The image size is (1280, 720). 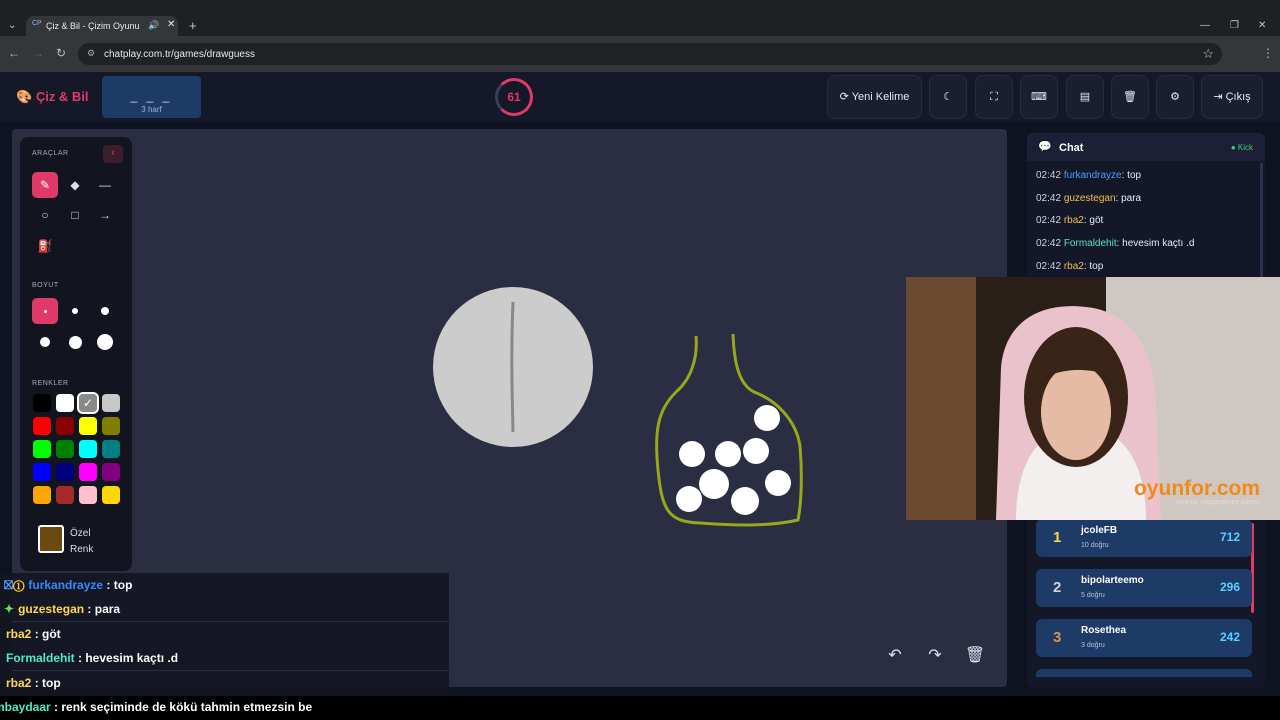 I want to click on chat-message: 02:42 Formaldehit: hevesim kaçtı .d, so click(x=1115, y=243).